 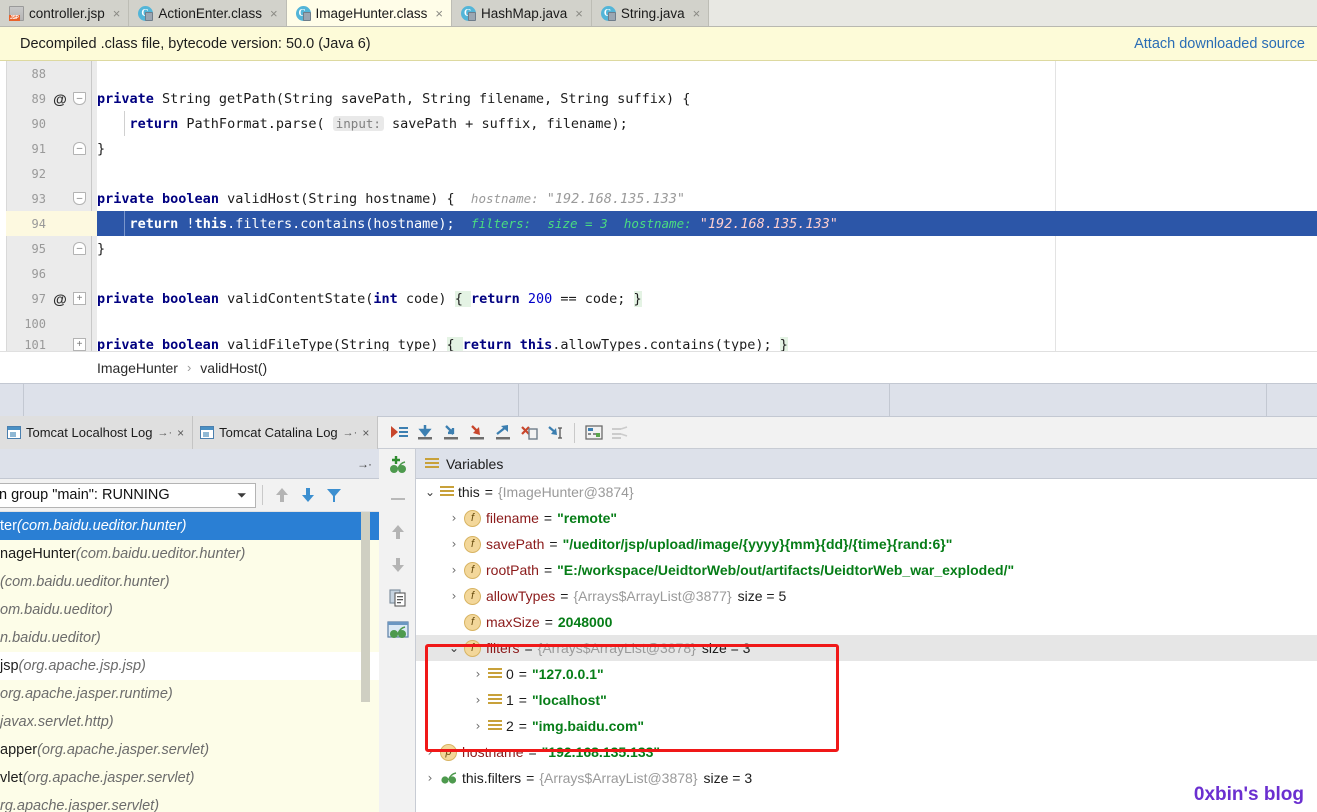 I want to click on frame-row: apper (org.apache.jasper.servlet), so click(x=189, y=750).